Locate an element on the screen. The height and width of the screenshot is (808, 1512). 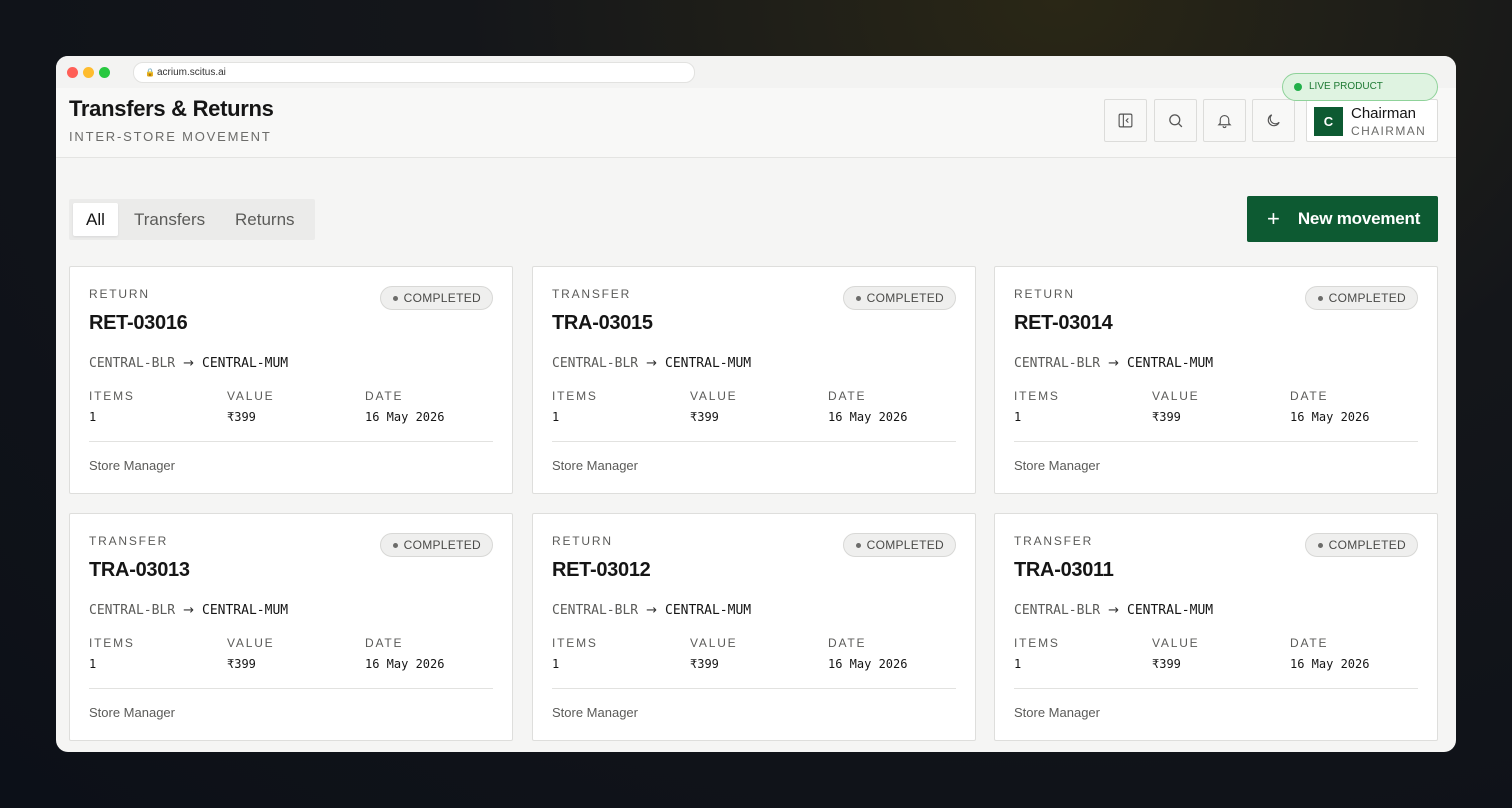
movement-id: RET-03012 is located at coordinates (601, 570).